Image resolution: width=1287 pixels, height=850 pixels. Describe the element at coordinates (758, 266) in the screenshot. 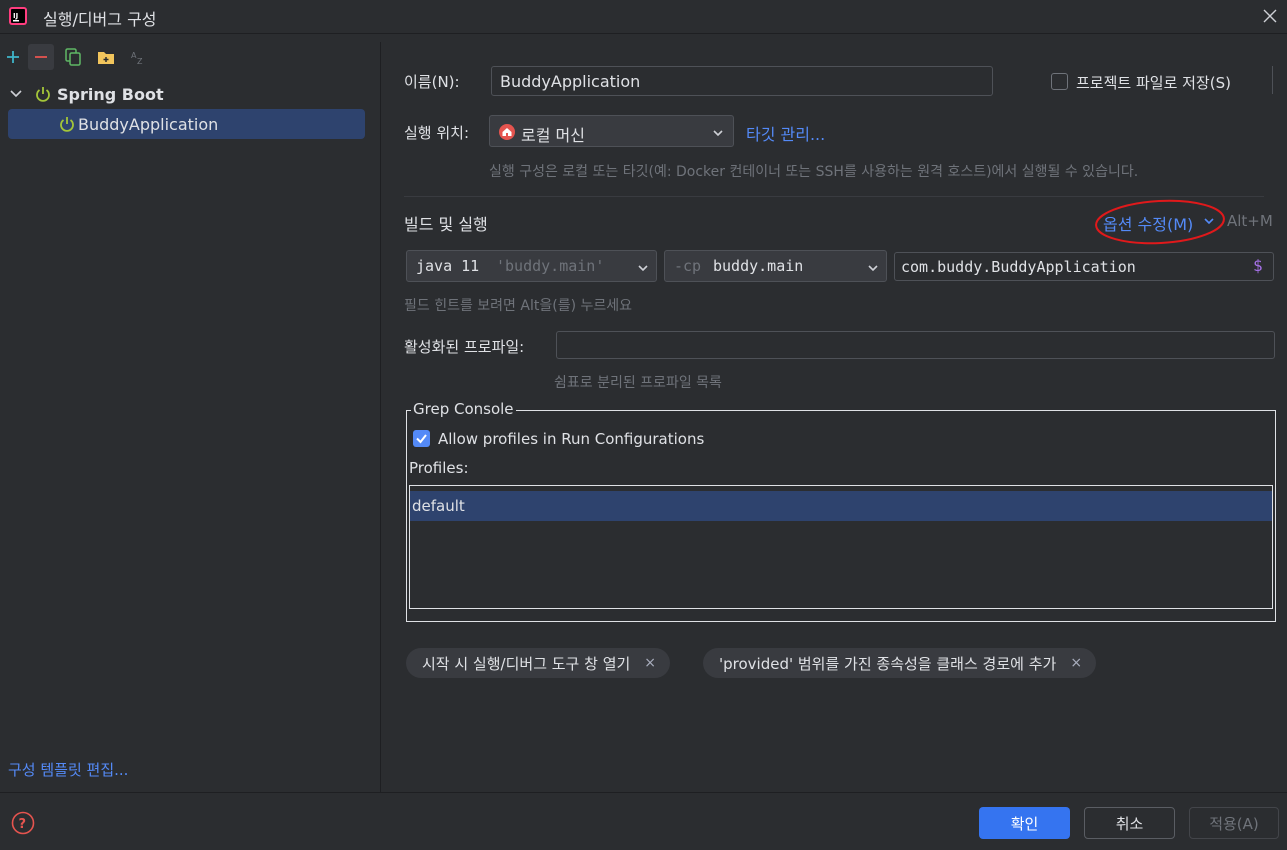

I see `cp-value: buddy.main` at that location.